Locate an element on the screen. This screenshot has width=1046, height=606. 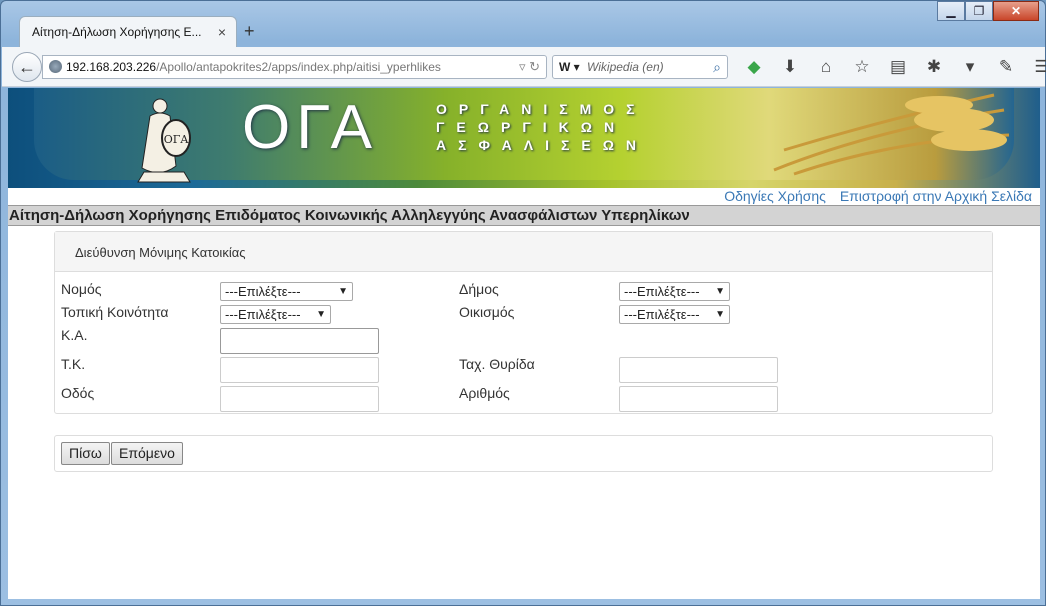
nomos-label: Νομός is located at coordinates (81, 289).